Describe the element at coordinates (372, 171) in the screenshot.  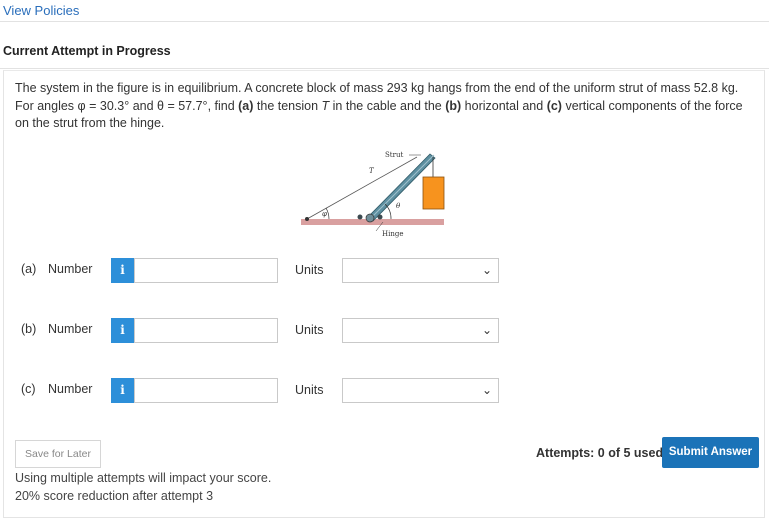
I see `tension-label: T` at that location.